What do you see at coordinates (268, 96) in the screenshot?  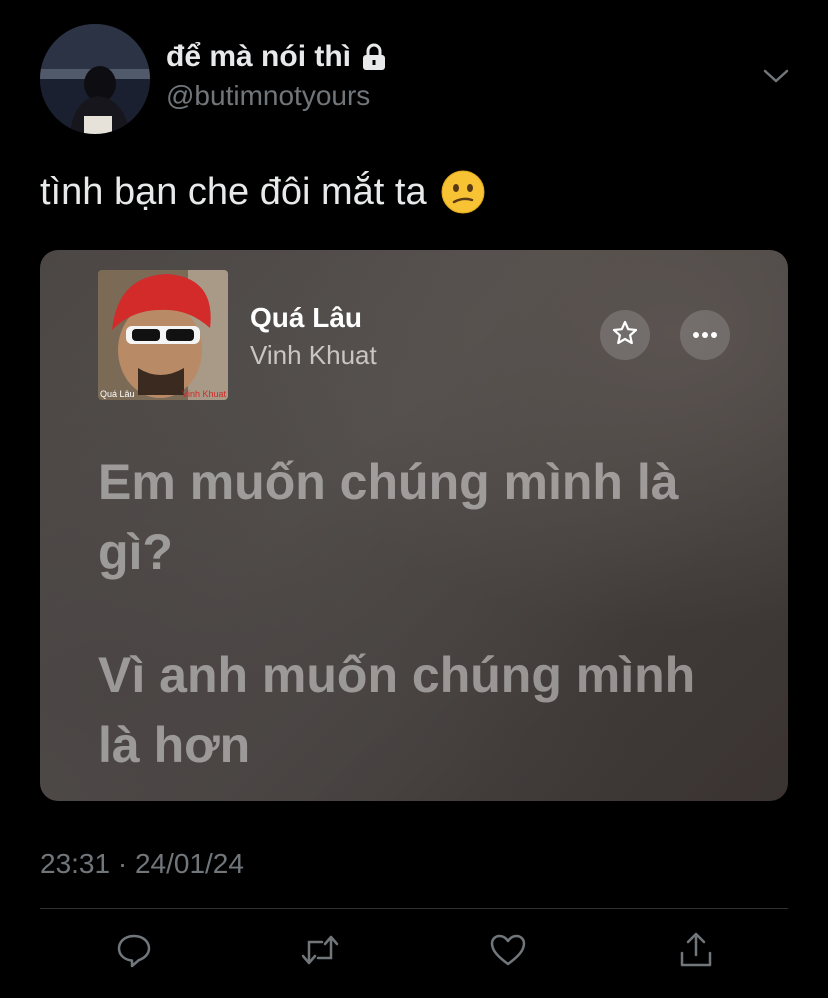 I see `author-handle: @butimnotyours` at bounding box center [268, 96].